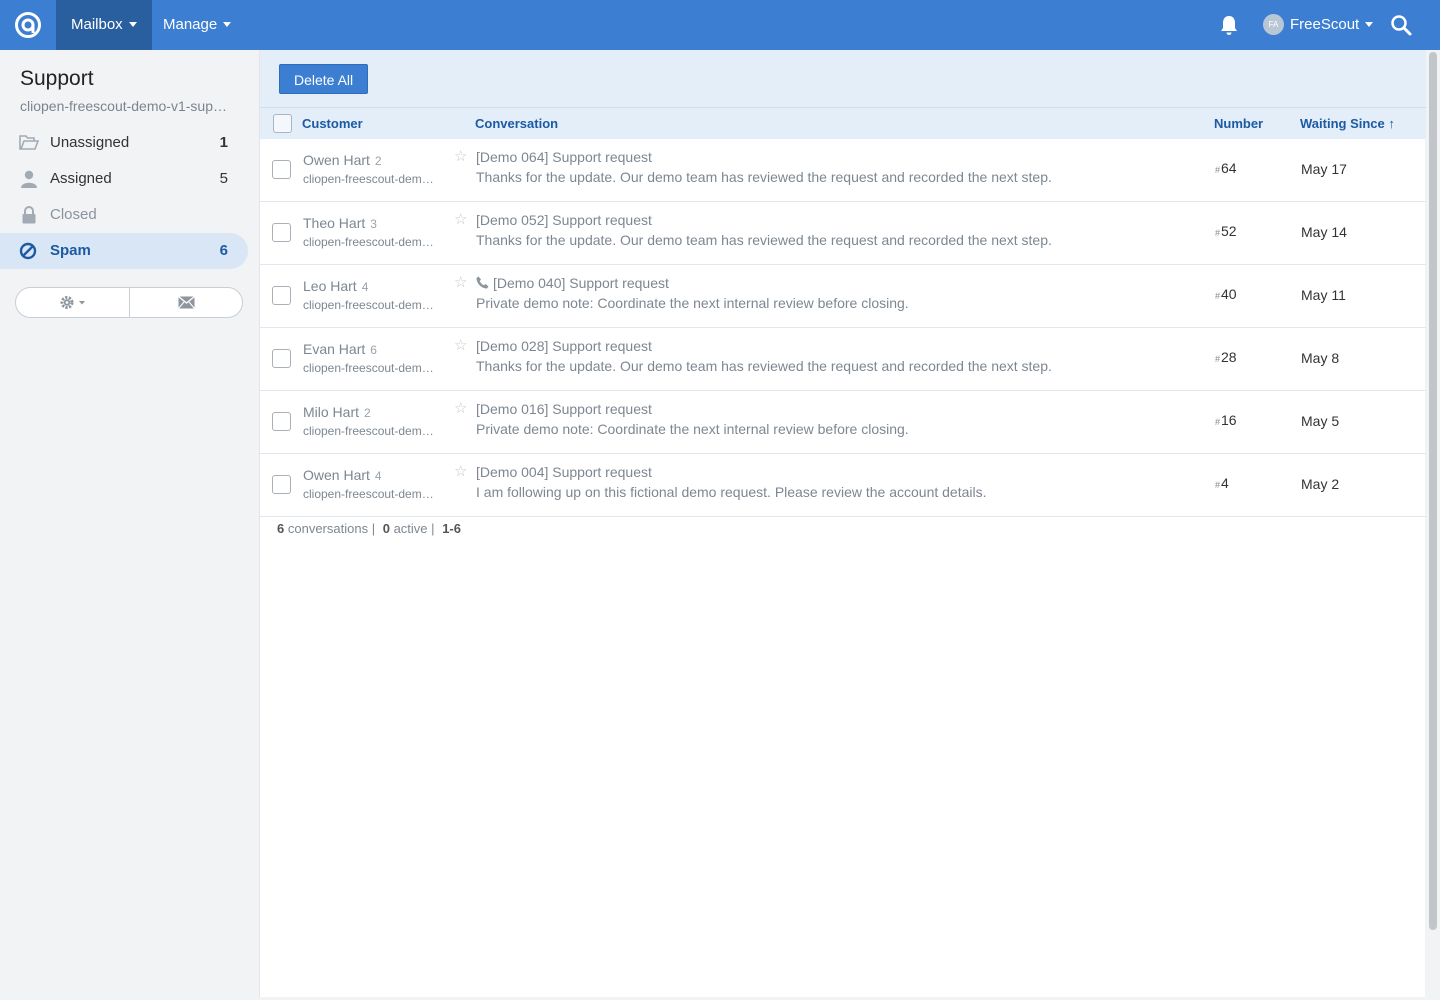  I want to click on folder-open-icon, so click(29, 142).